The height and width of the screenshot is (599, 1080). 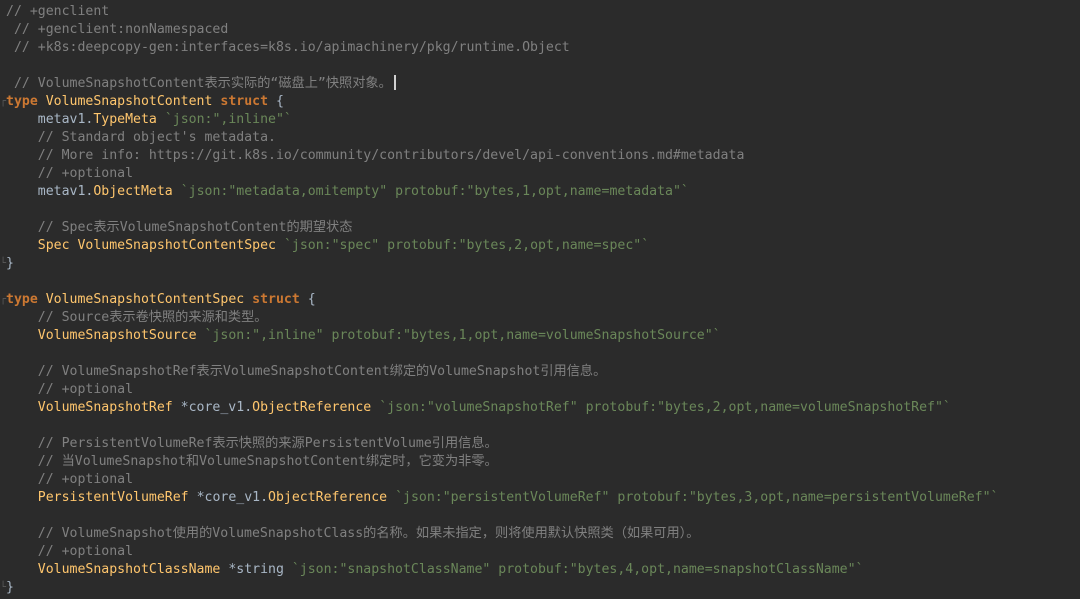 I want to click on code-token-typename: TypeMeta, so click(x=125, y=119).